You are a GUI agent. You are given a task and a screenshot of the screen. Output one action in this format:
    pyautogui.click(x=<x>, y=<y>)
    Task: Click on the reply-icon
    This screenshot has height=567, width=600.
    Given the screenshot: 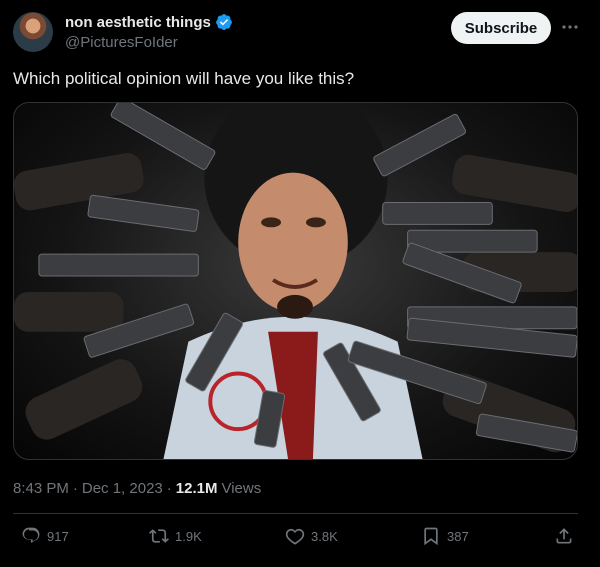 What is the action you would take?
    pyautogui.click(x=31, y=535)
    